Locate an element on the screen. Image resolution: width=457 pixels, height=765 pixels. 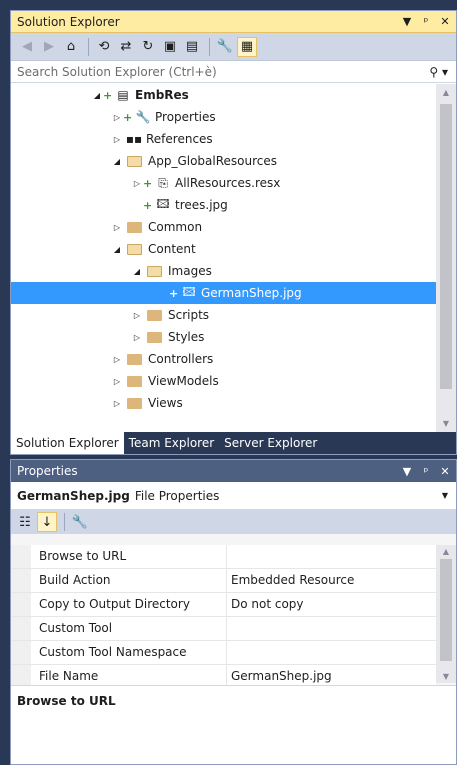
collapse-all-icon: ▣ is located at coordinates (170, 47).